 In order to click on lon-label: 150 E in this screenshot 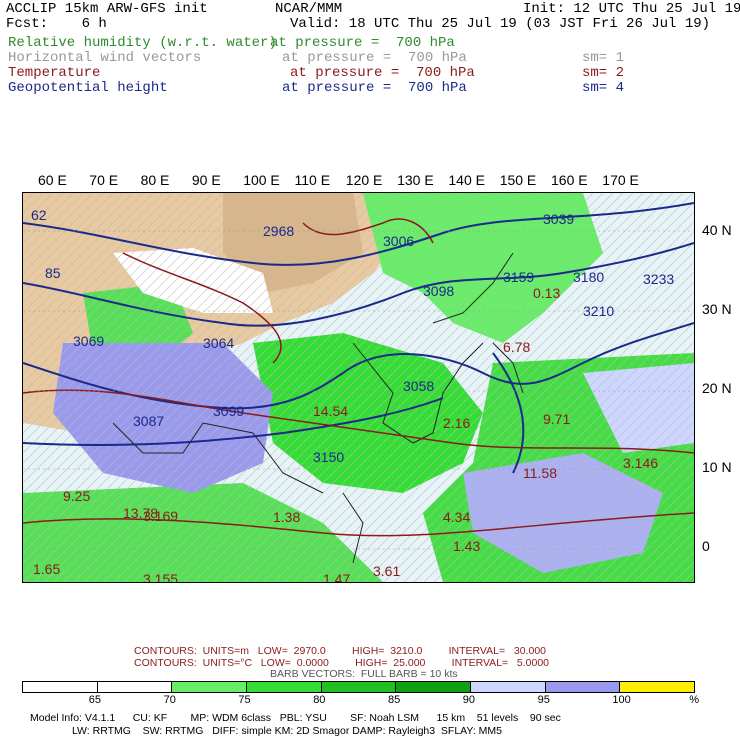, I will do `click(518, 180)`.